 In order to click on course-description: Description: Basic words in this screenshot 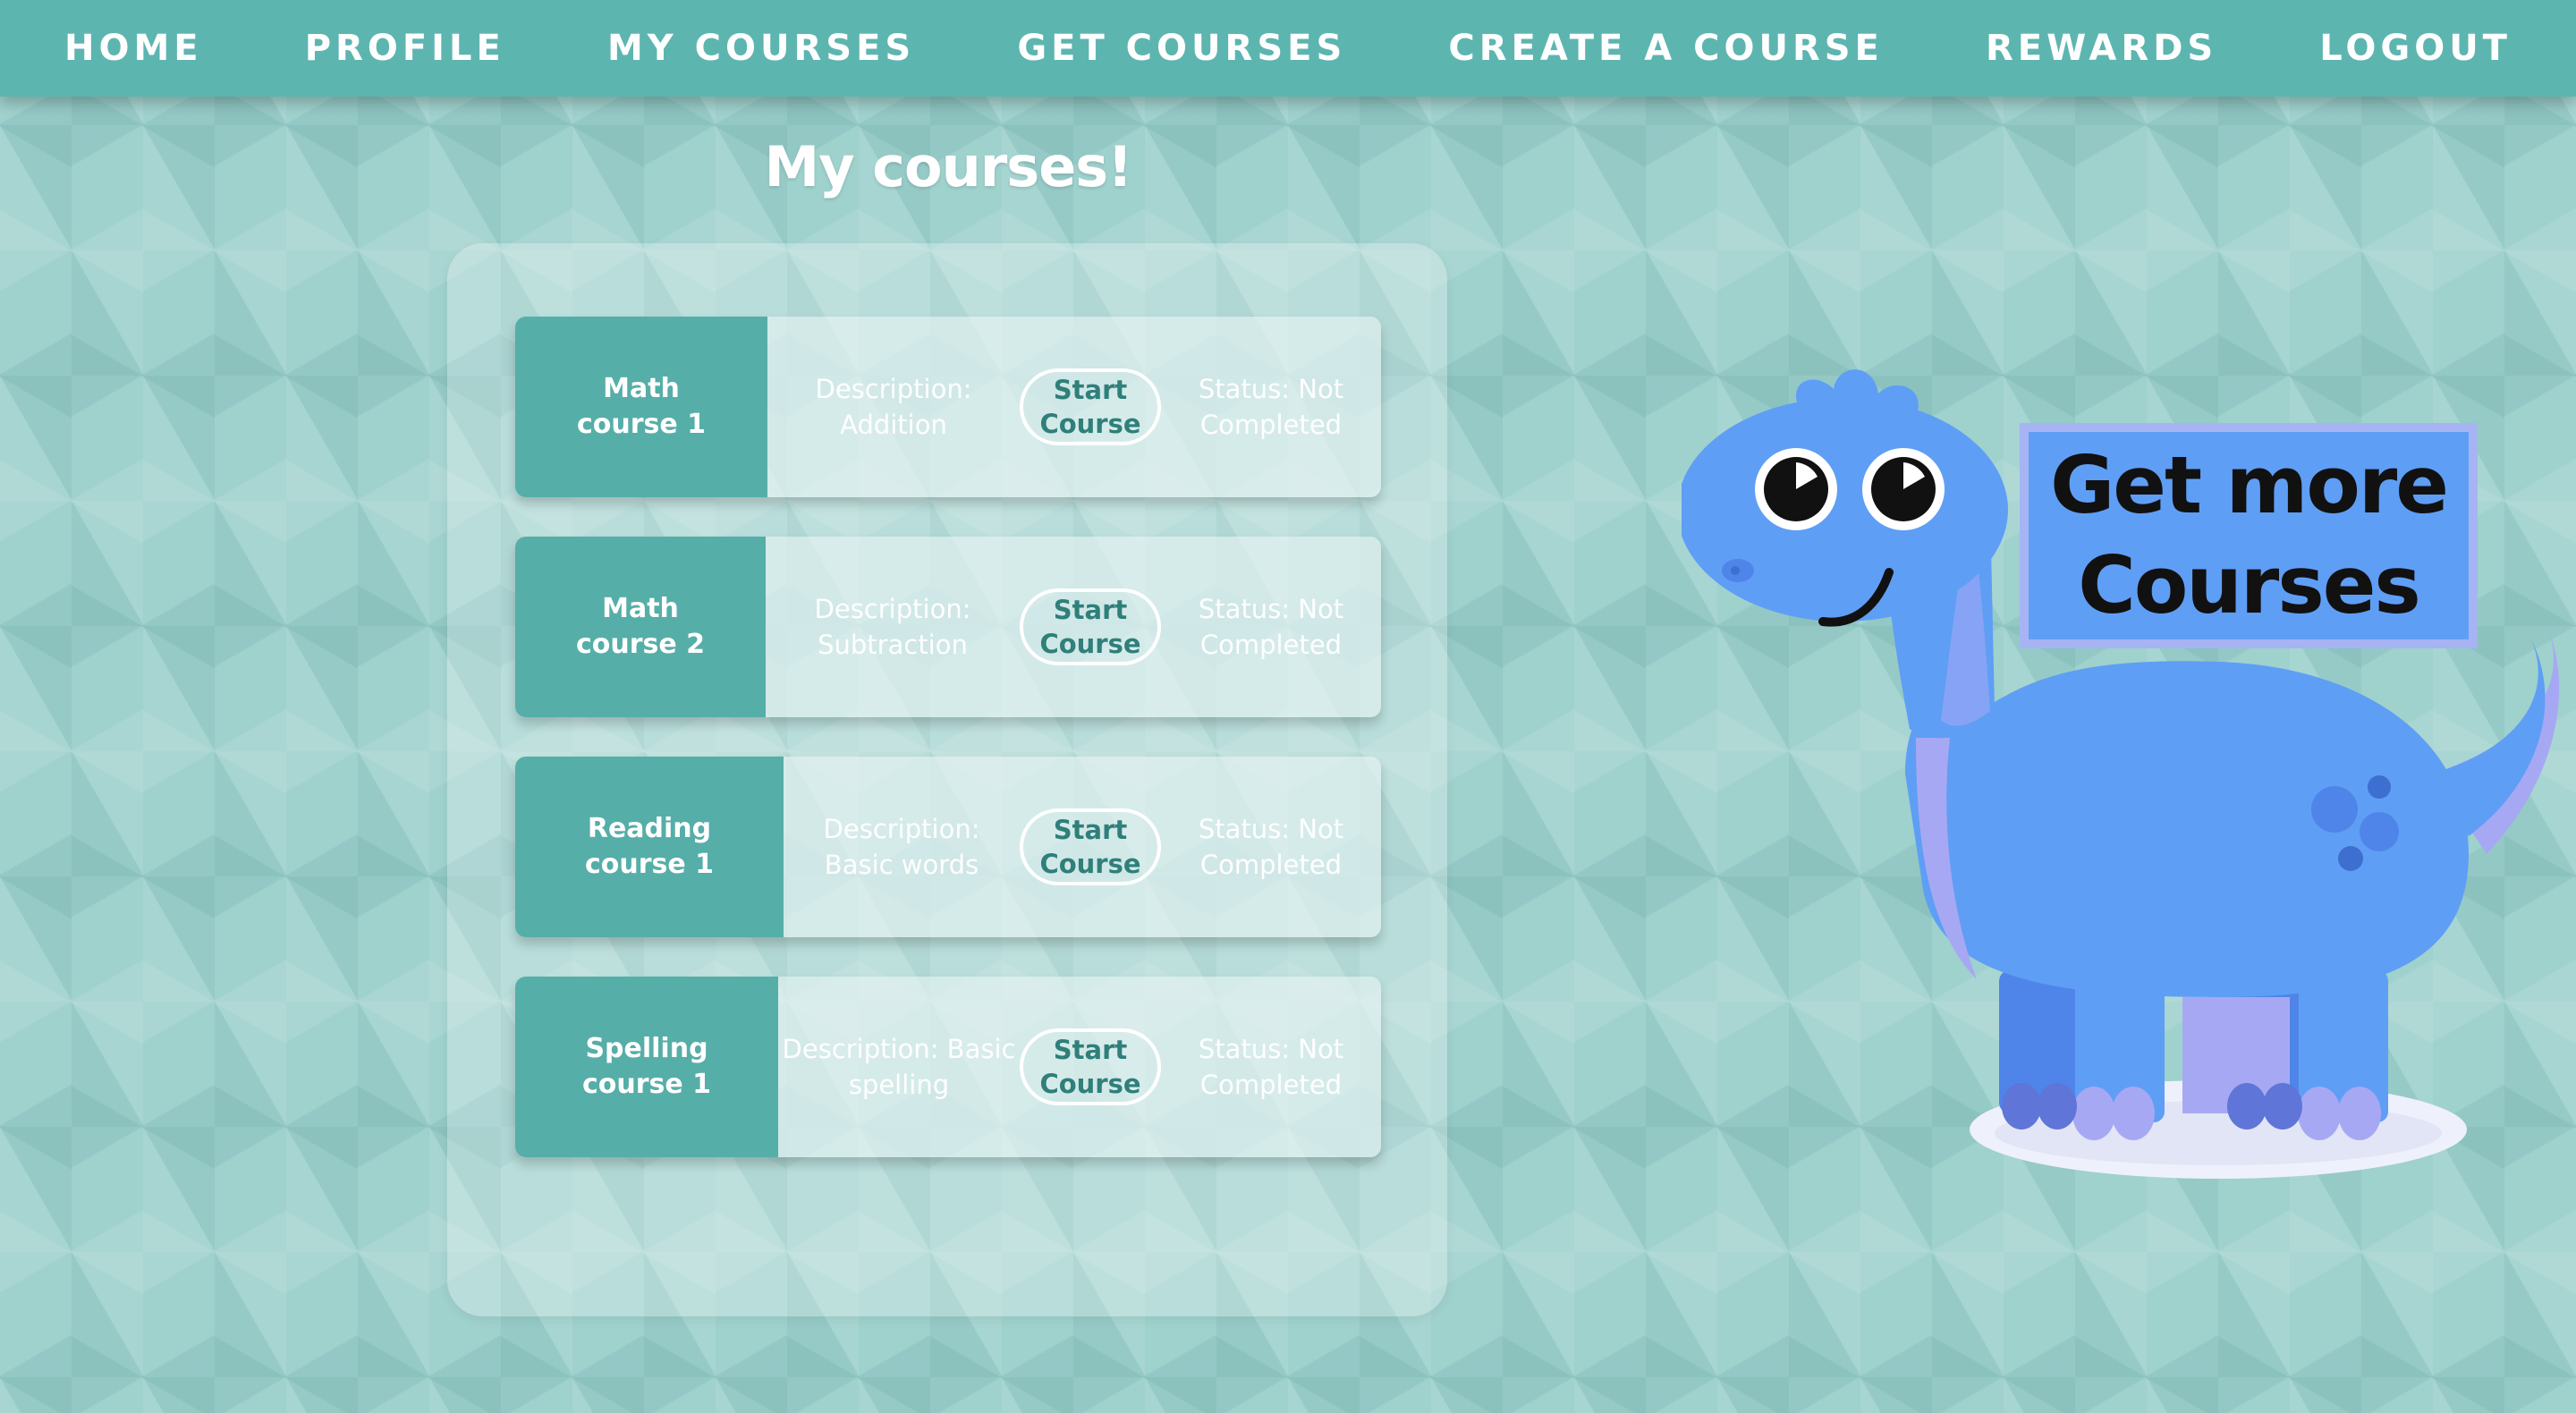, I will do `click(901, 847)`.